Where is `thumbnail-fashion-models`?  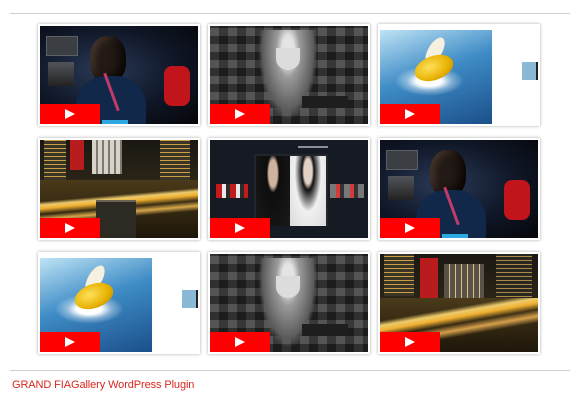 thumbnail-fashion-models is located at coordinates (289, 189).